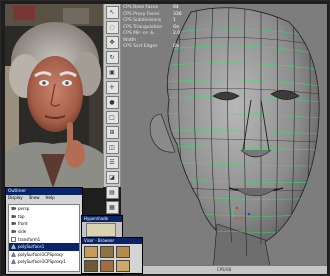 The image size is (330, 276). Describe the element at coordinates (112, 12) in the screenshot. I see `select-tool-icon: ↖` at that location.